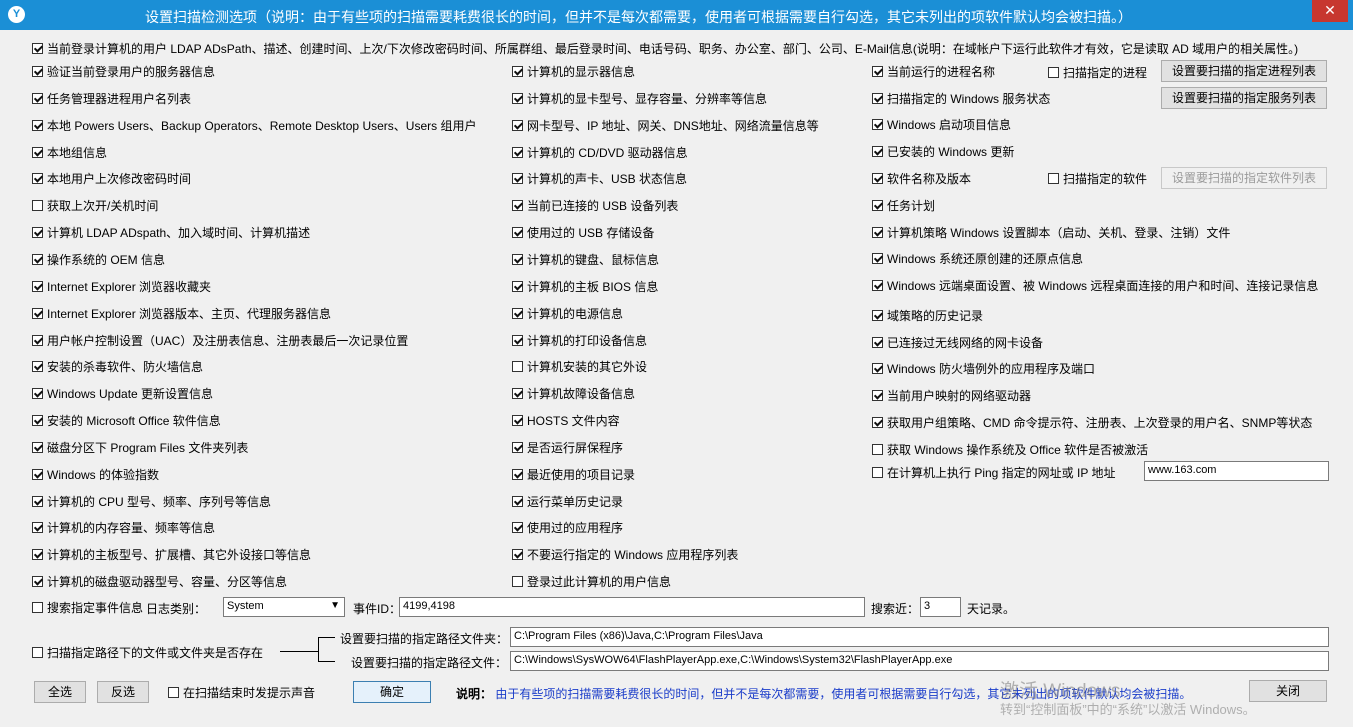  What do you see at coordinates (1051, 232) in the screenshot?
I see `option-item: 计算机策略 Windows 设置脚本（启动、关机、登录、注销）文件` at bounding box center [1051, 232].